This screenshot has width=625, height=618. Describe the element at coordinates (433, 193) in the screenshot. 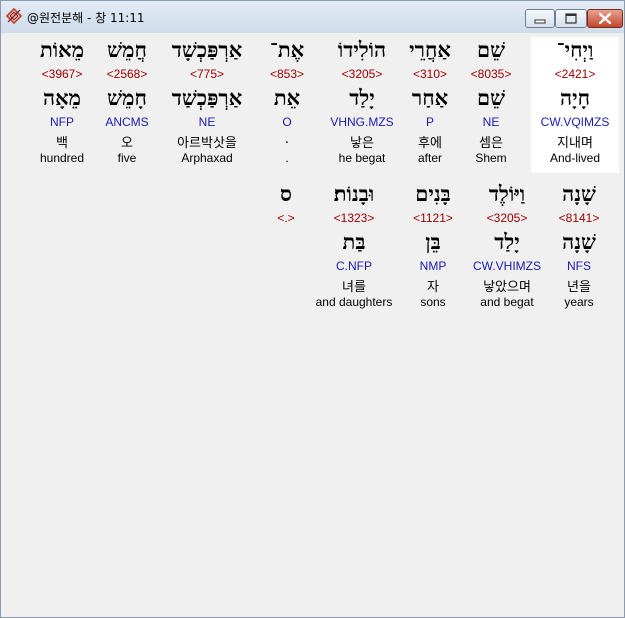

I see `hebrew-word: בָּנִים` at that location.